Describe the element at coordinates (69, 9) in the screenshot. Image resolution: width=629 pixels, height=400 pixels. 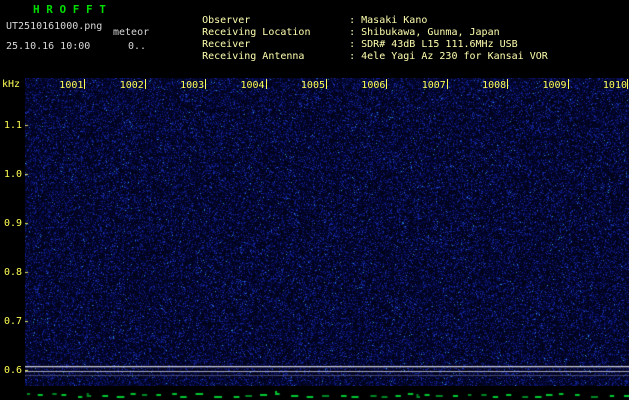
I see `app-title: H R O F F T` at that location.